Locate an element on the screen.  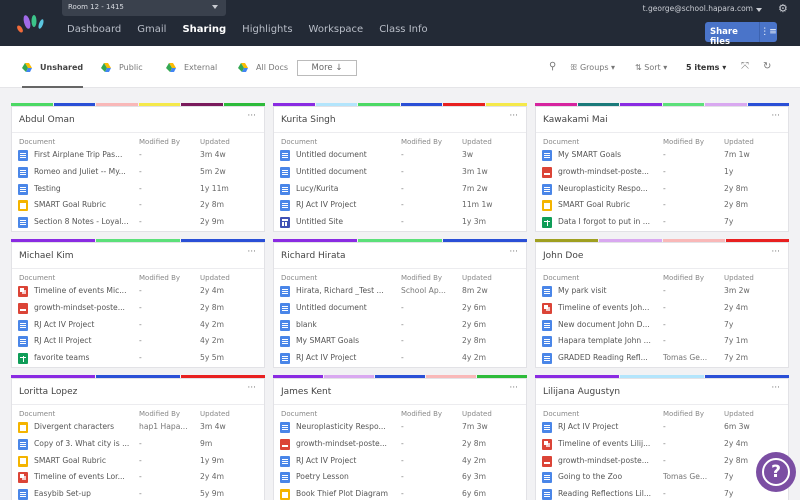
student-name: Lilijana Augustyn is located at coordinates (581, 392).